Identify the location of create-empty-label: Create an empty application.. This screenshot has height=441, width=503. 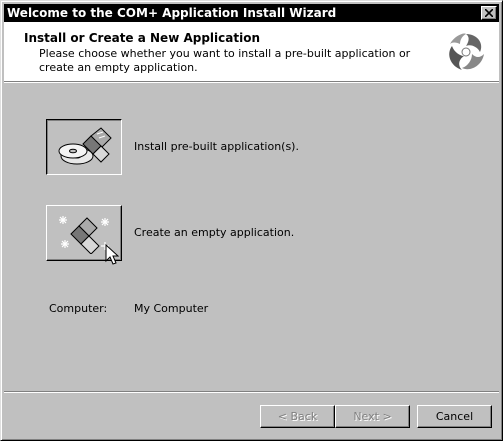
(214, 232).